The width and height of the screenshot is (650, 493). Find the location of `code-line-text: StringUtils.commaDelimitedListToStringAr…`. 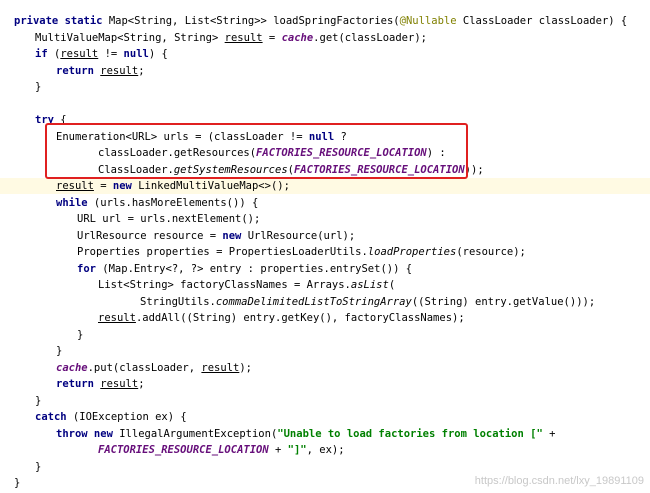

code-line-text: StringUtils.commaDelimitedListToStringAr… is located at coordinates (367, 302).